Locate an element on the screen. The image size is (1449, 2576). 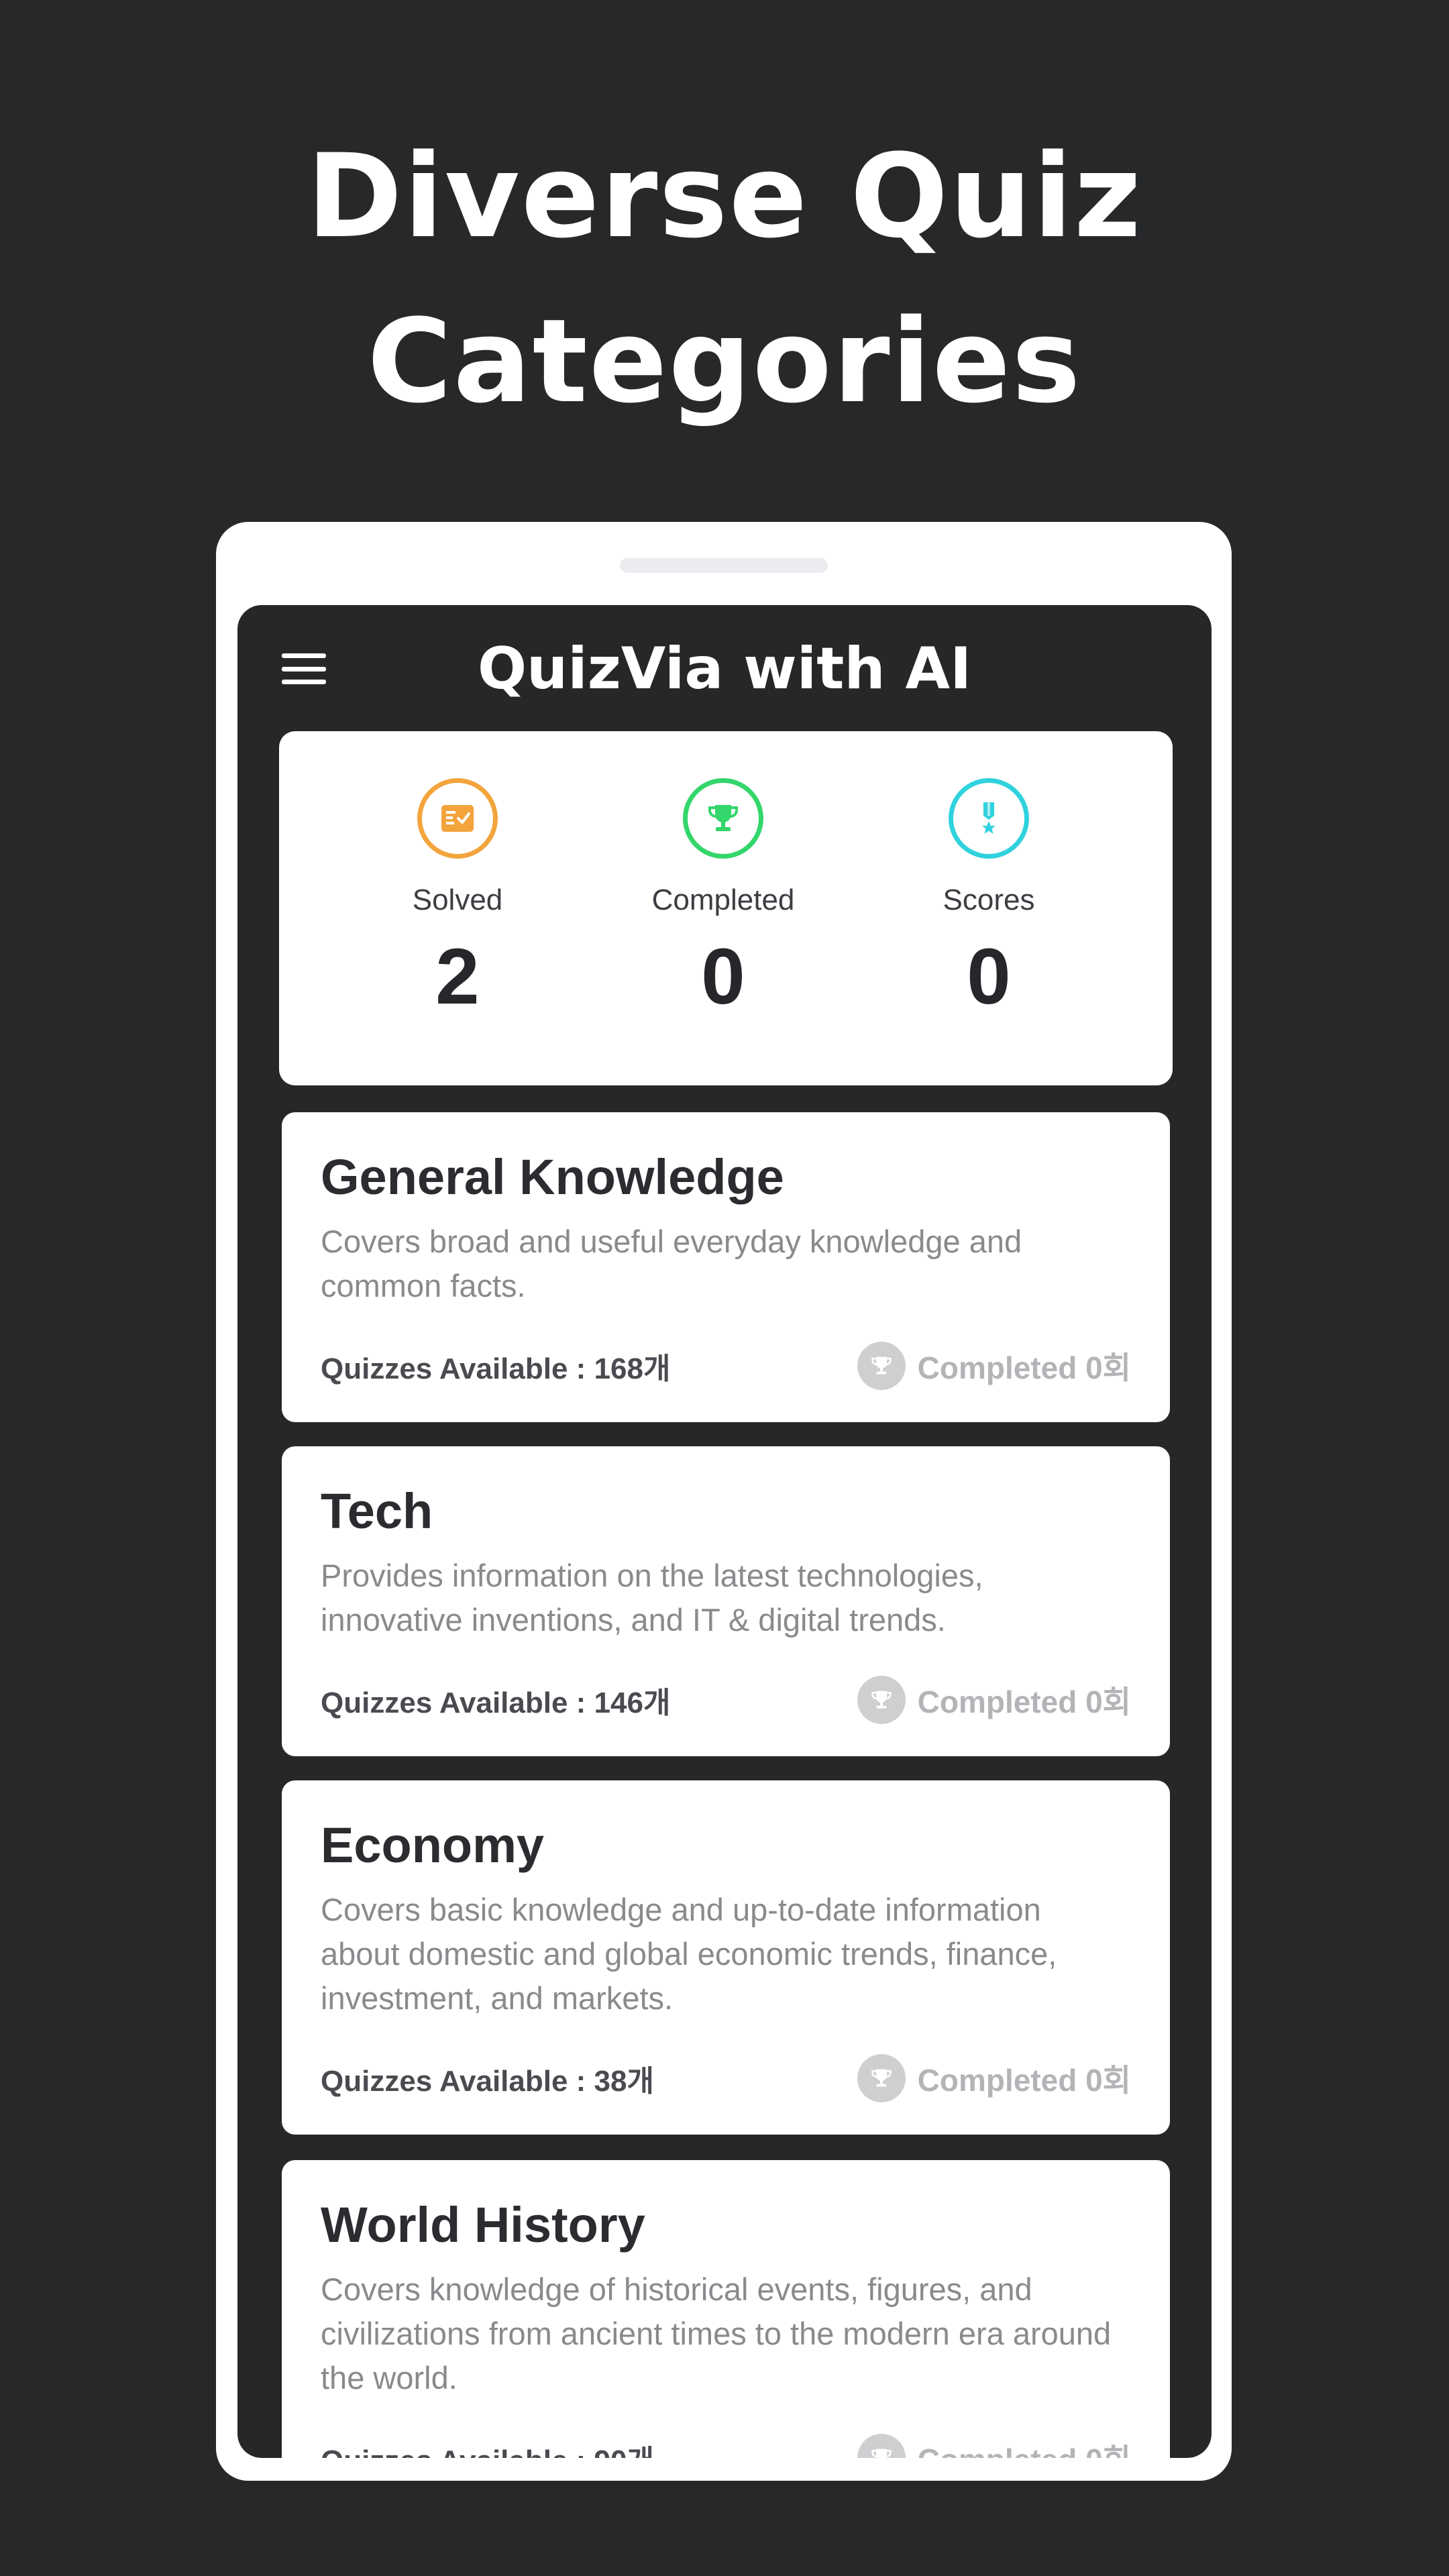
category-footer: Quizzes Available : 38개 Completed 0회 is located at coordinates (726, 2078).